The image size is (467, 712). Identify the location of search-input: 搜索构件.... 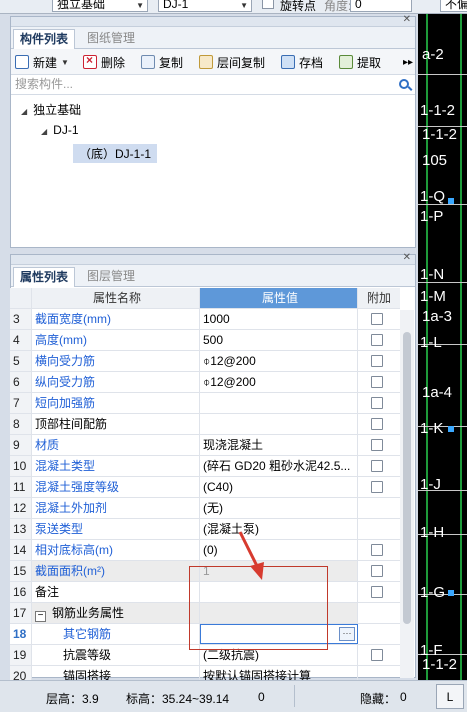
(213, 85).